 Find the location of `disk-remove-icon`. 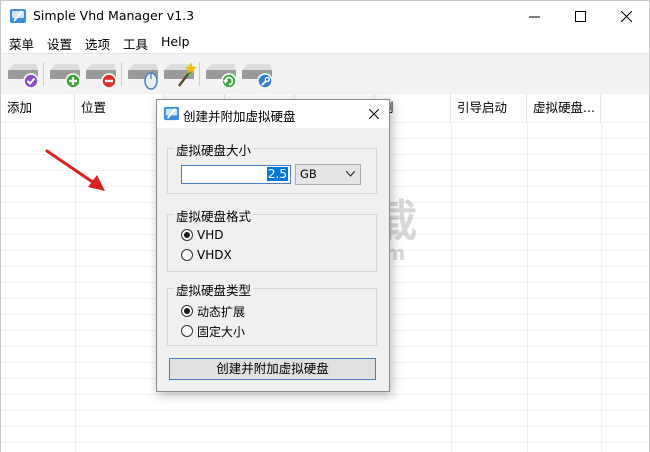

disk-remove-icon is located at coordinates (101, 74).